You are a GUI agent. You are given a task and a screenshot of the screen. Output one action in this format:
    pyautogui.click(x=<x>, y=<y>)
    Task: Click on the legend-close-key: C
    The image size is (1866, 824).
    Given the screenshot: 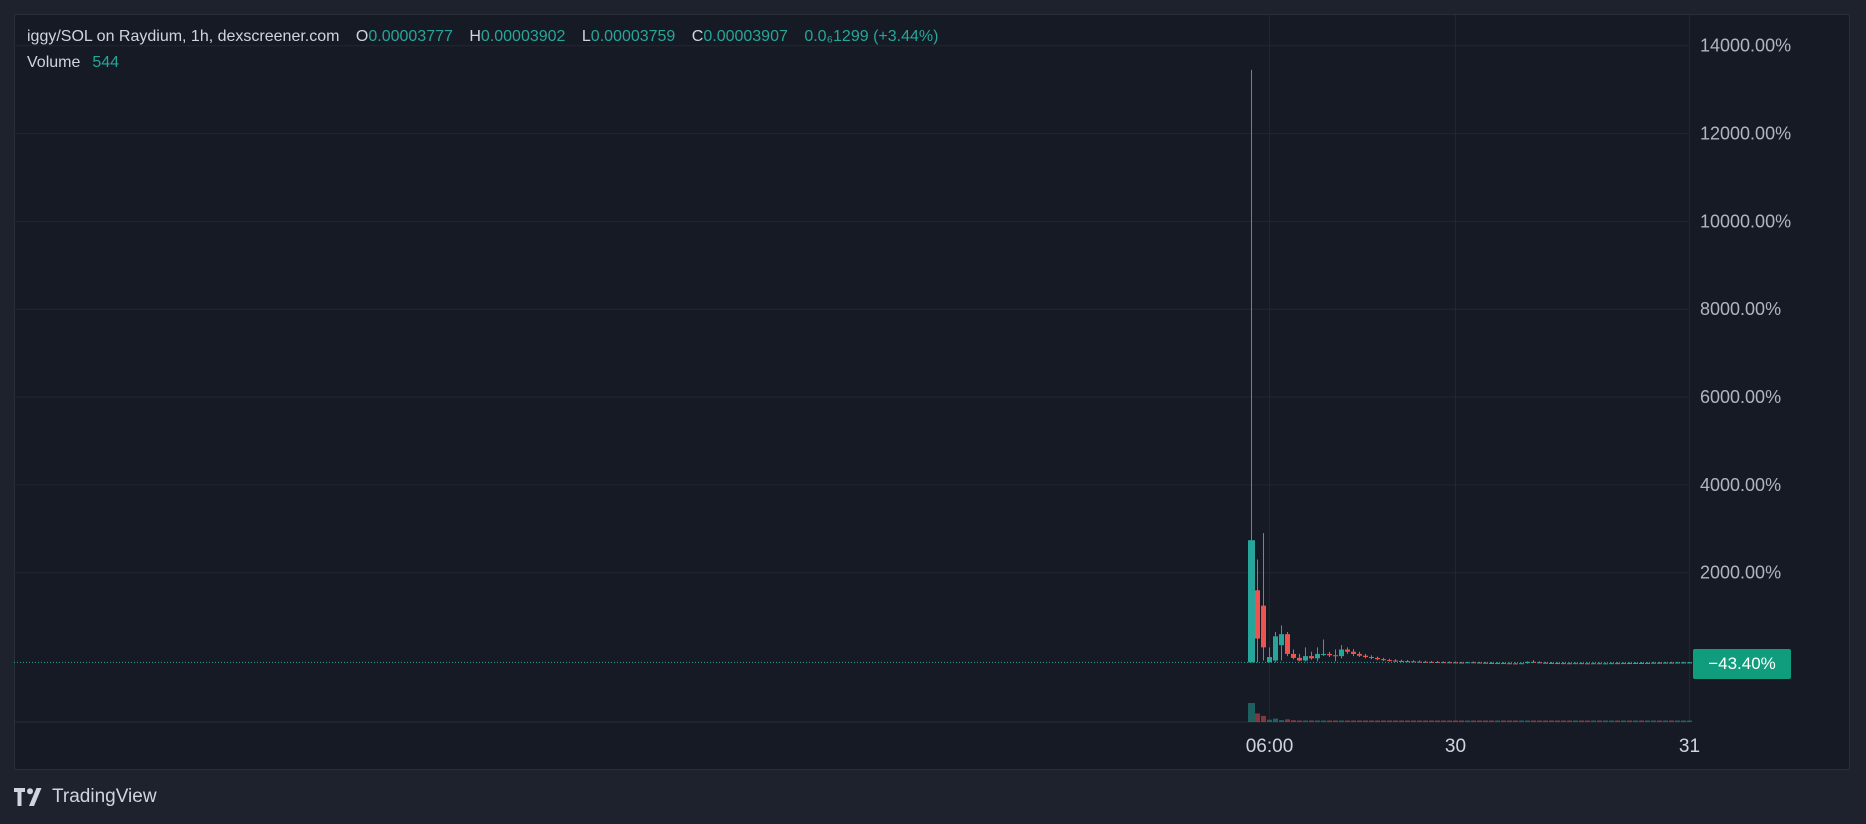 What is the action you would take?
    pyautogui.click(x=697, y=36)
    